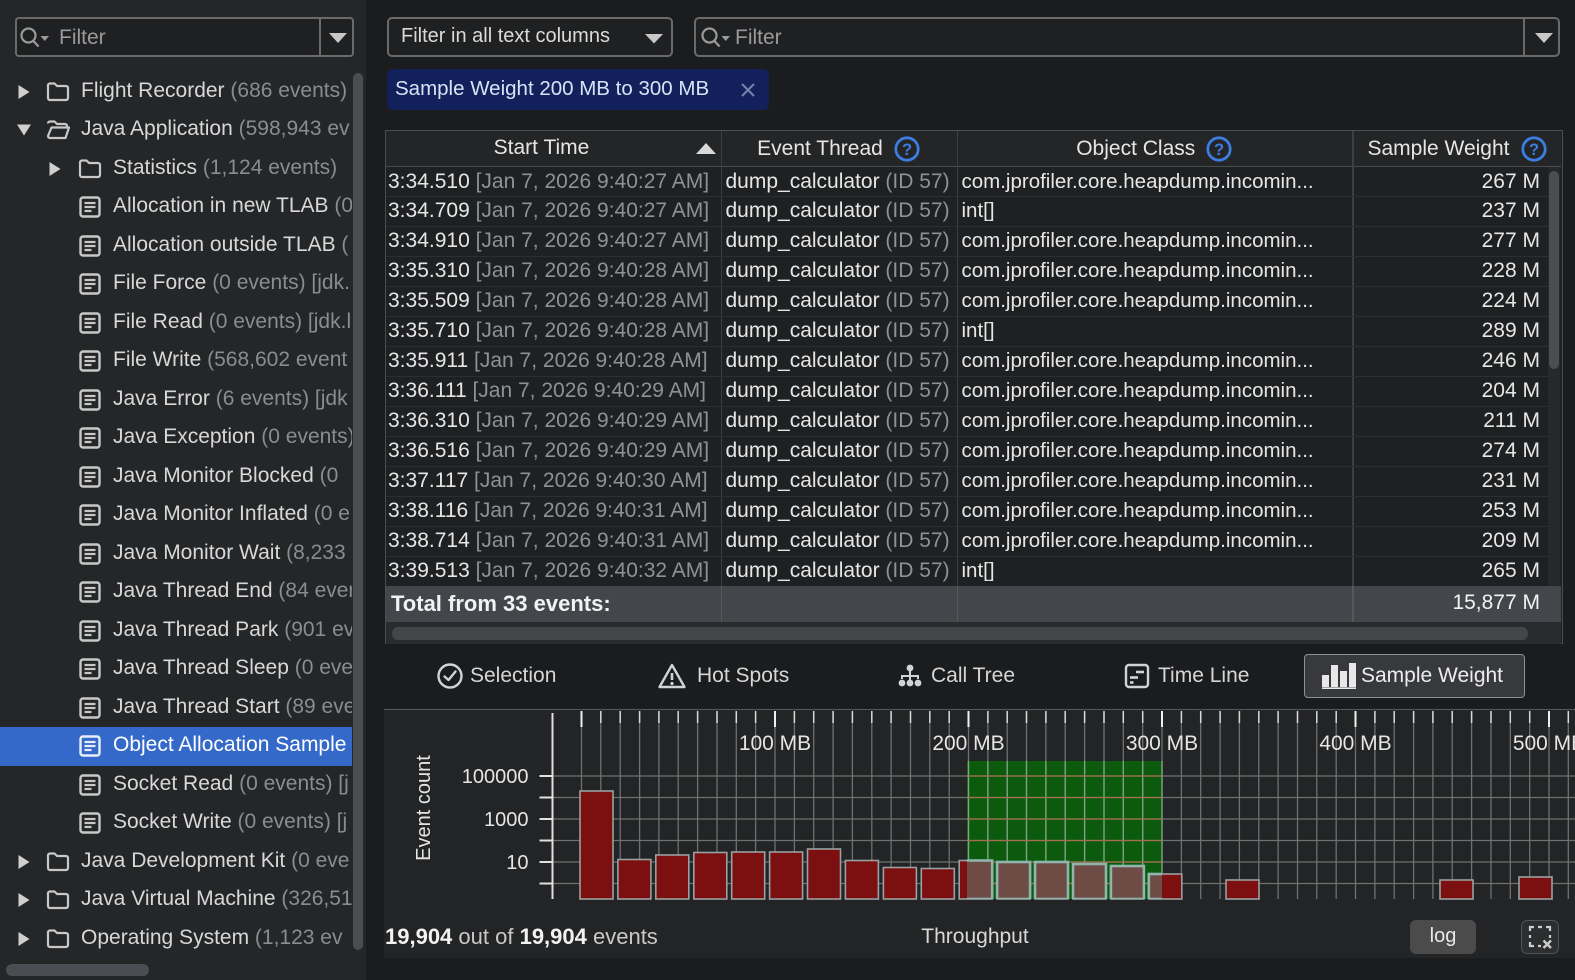  What do you see at coordinates (517, 863) in the screenshot?
I see `svg-text: 10` at bounding box center [517, 863].